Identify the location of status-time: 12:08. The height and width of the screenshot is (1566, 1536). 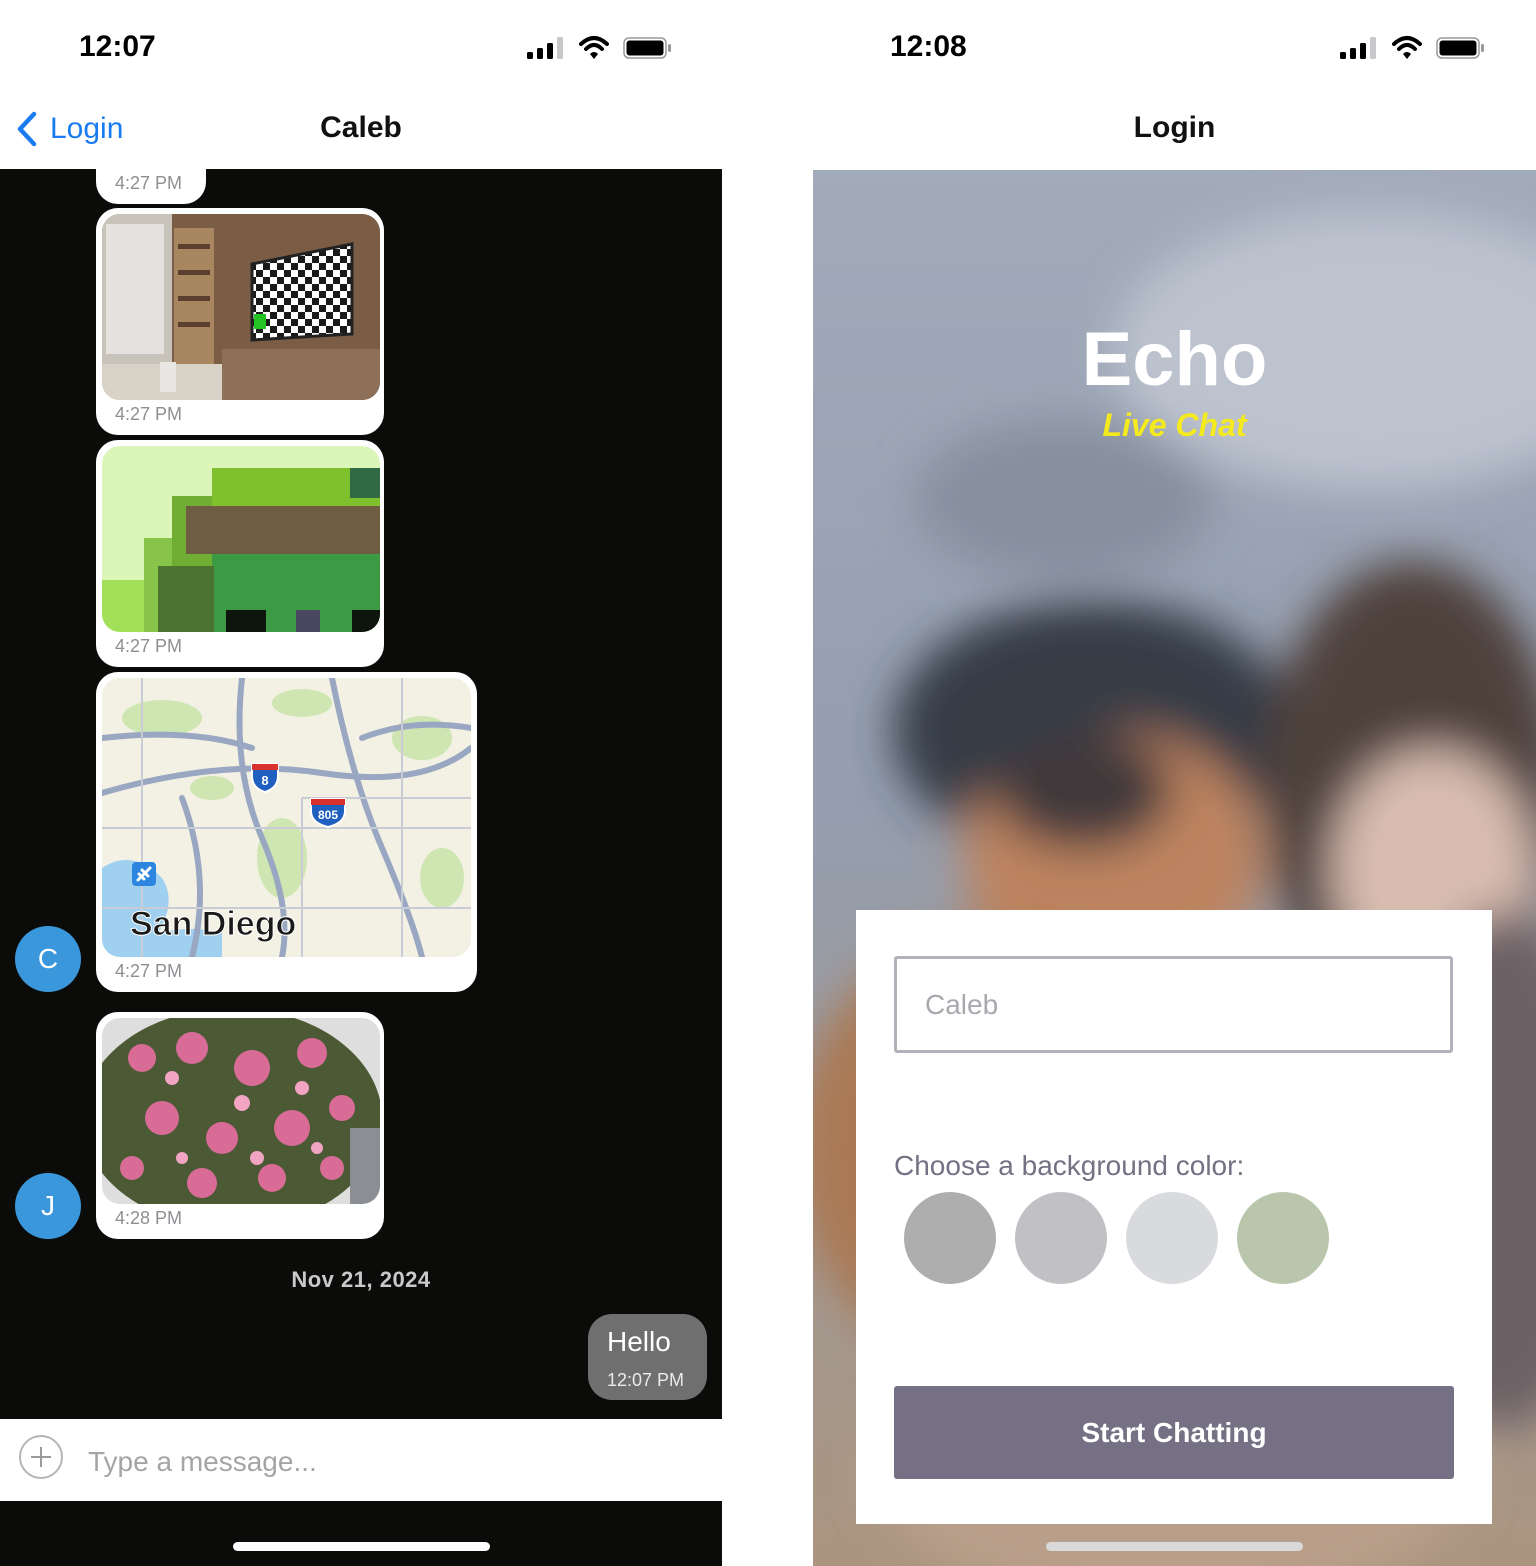
(928, 46).